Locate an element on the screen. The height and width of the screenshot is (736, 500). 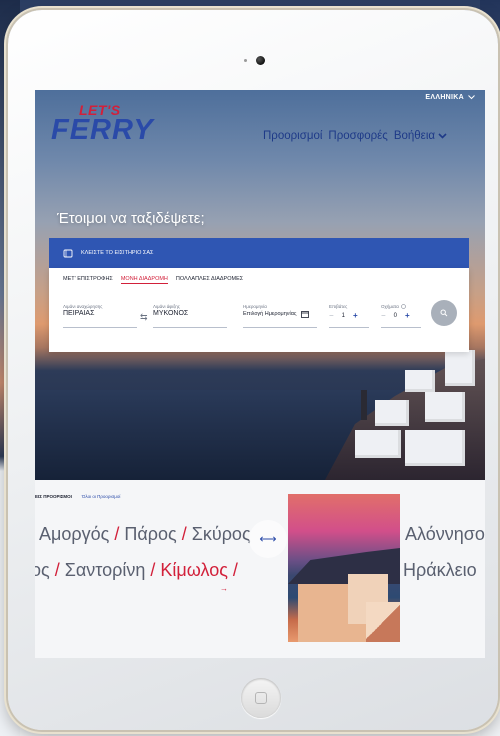
search-icon is located at coordinates (444, 313).